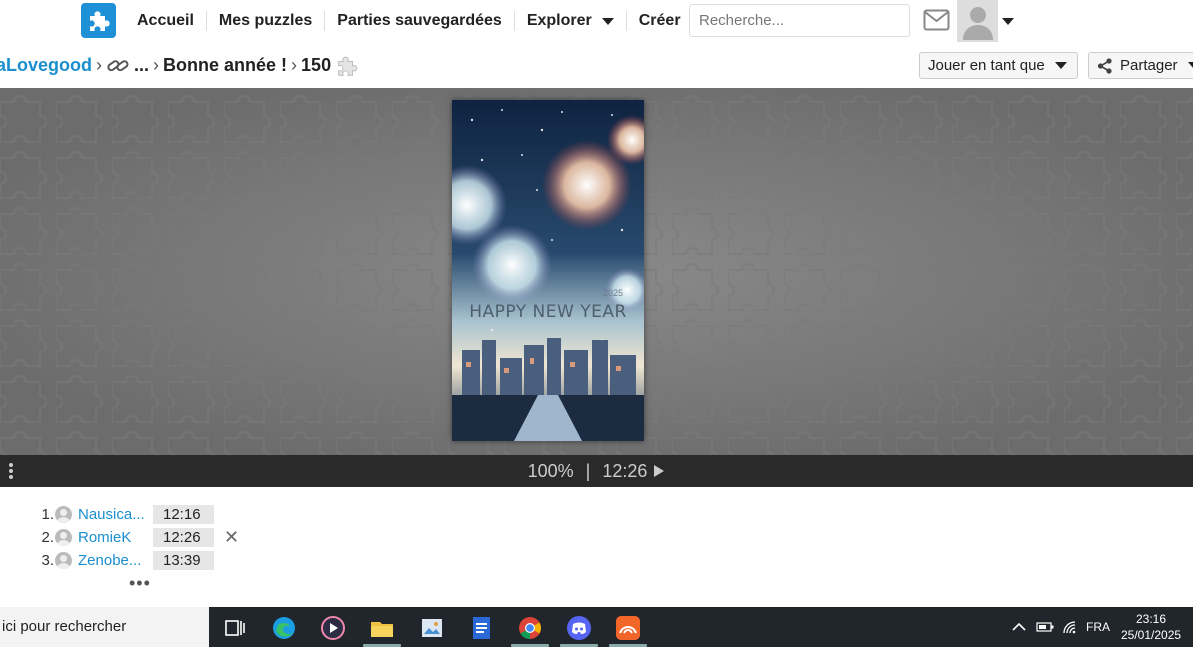 Image resolution: width=1193 pixels, height=647 pixels. Describe the element at coordinates (47, 537) in the screenshot. I see `leaderboard-rank: 2.` at that location.